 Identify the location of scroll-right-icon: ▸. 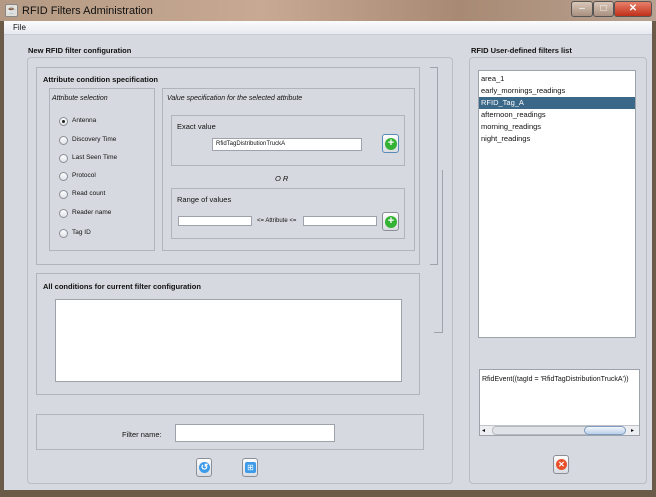
(632, 430).